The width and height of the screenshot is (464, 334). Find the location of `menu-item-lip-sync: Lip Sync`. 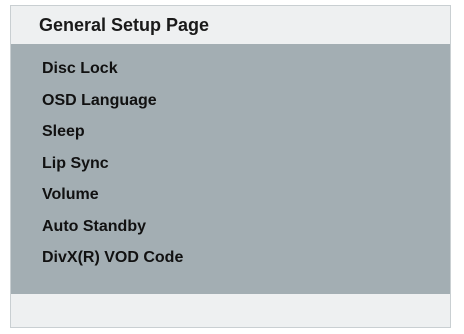

menu-item-lip-sync: Lip Sync is located at coordinates (230, 164).